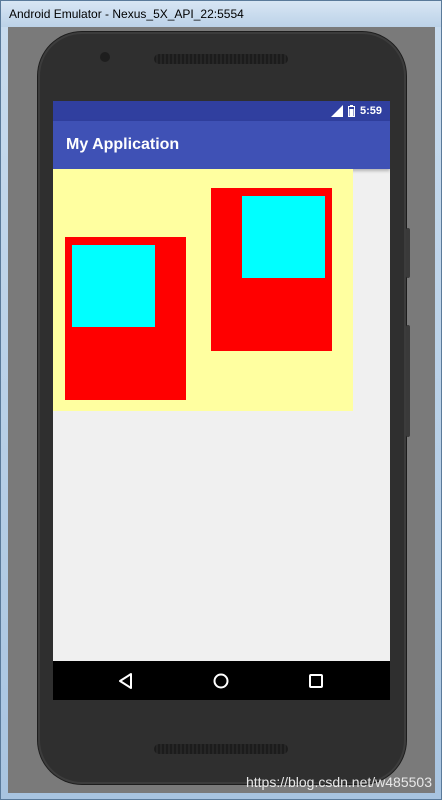 This screenshot has width=442, height=800. Describe the element at coordinates (123, 144) in the screenshot. I see `app-title: My Application` at that location.